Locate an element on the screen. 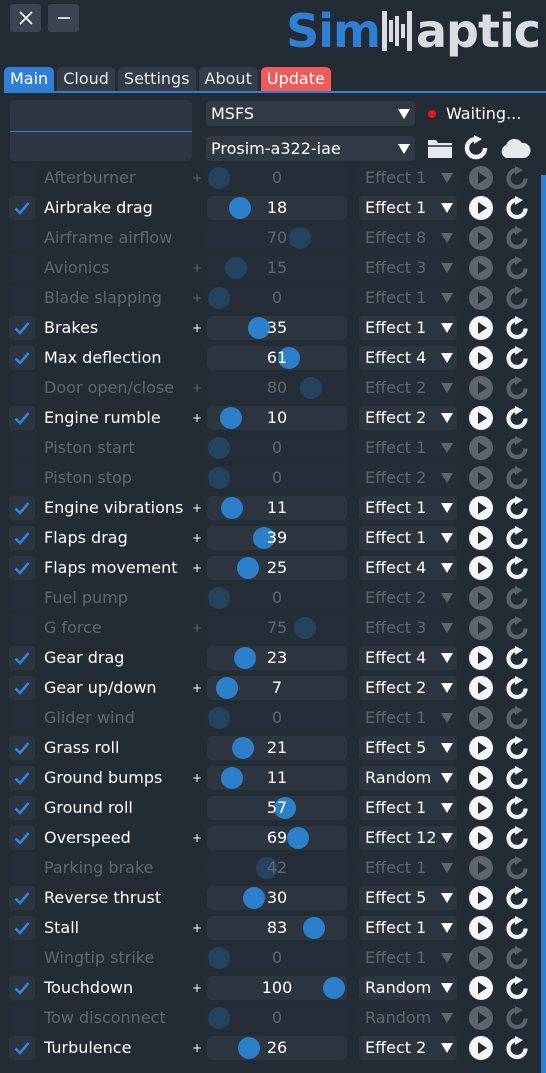 The width and height of the screenshot is (546, 1073). close-button is located at coordinates (25, 18).